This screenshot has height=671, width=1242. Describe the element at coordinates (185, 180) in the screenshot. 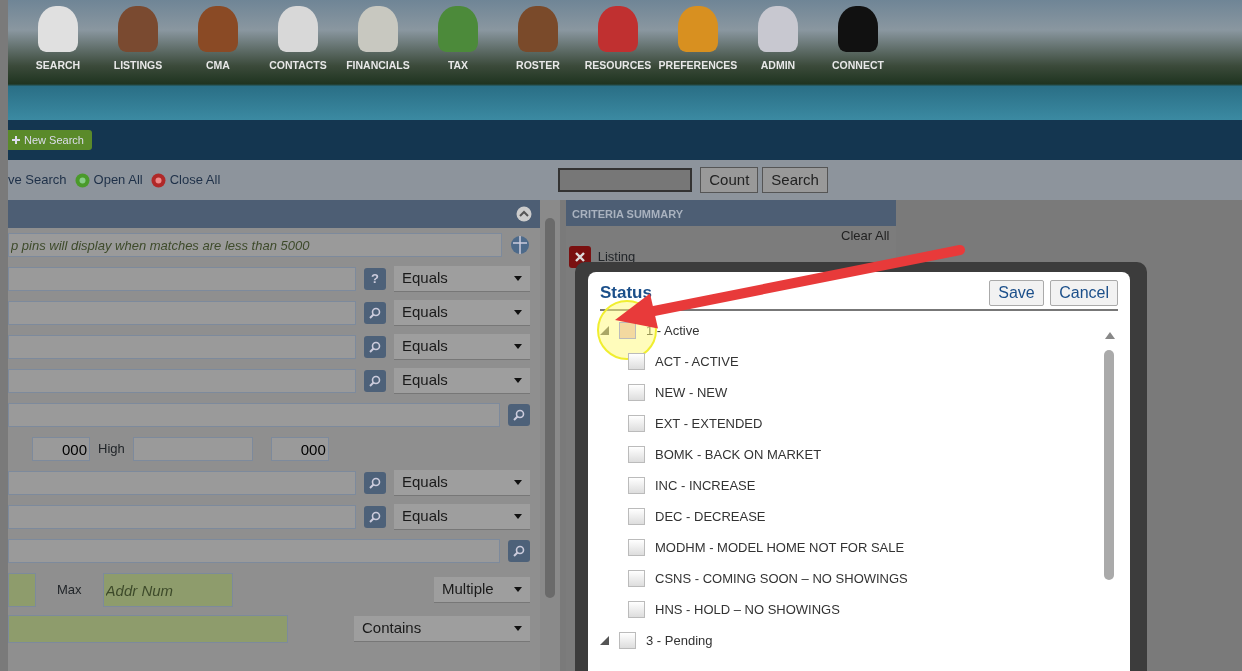

I see `close-all-link: Close All` at that location.